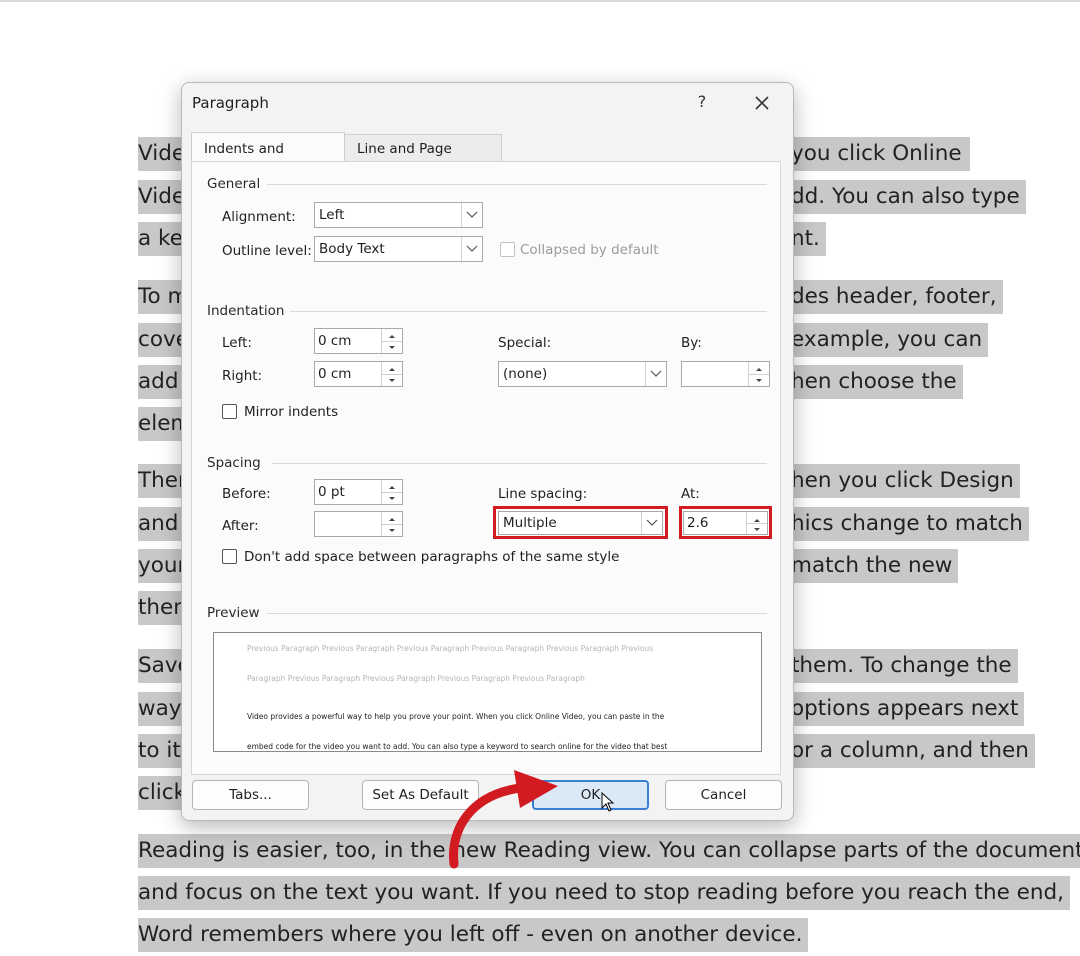 This screenshot has height=956, width=1080. What do you see at coordinates (530, 523) in the screenshot?
I see `line-spacing-value: Multiple` at bounding box center [530, 523].